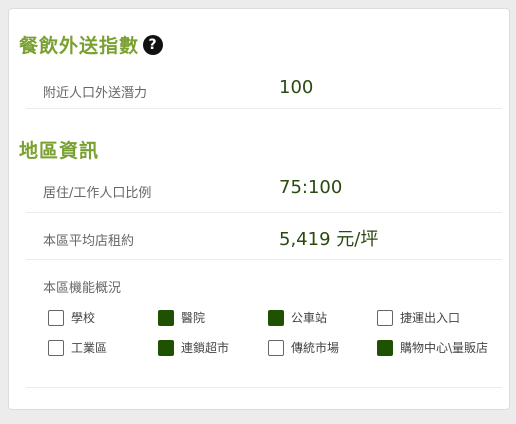 This screenshot has height=424, width=516. I want to click on function-mall: 購物中心\量販店, so click(442, 348).